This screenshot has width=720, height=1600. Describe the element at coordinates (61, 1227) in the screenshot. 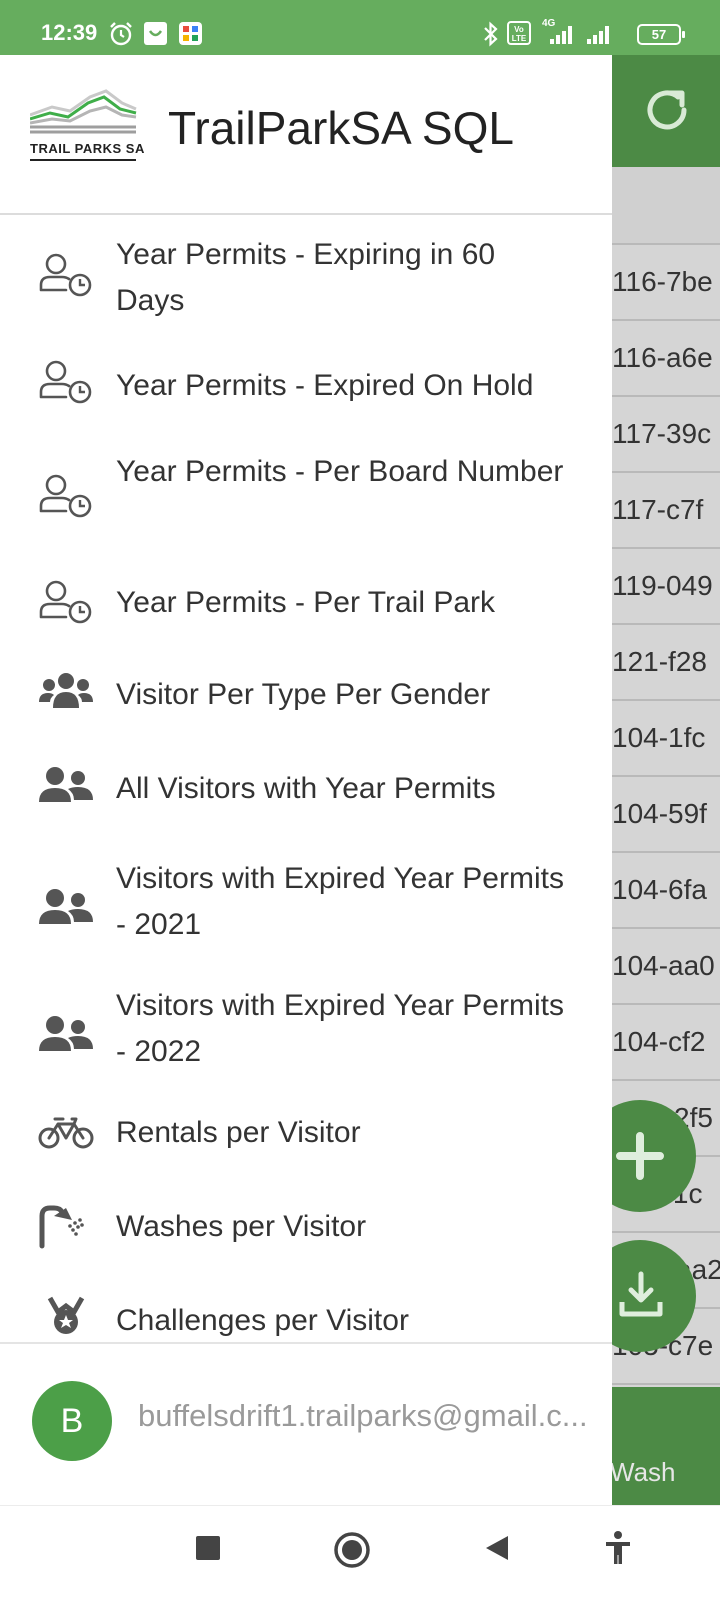

I see `shower-icon` at that location.